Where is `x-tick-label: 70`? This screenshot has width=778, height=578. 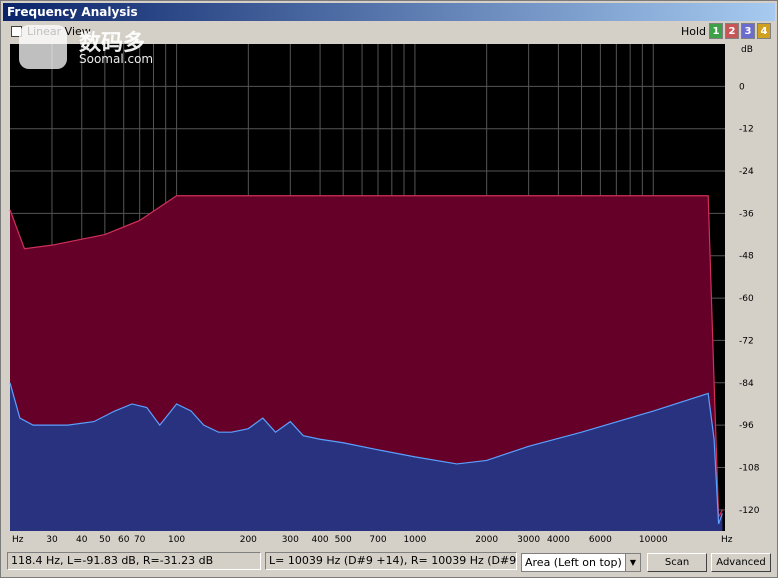 x-tick-label: 70 is located at coordinates (140, 540).